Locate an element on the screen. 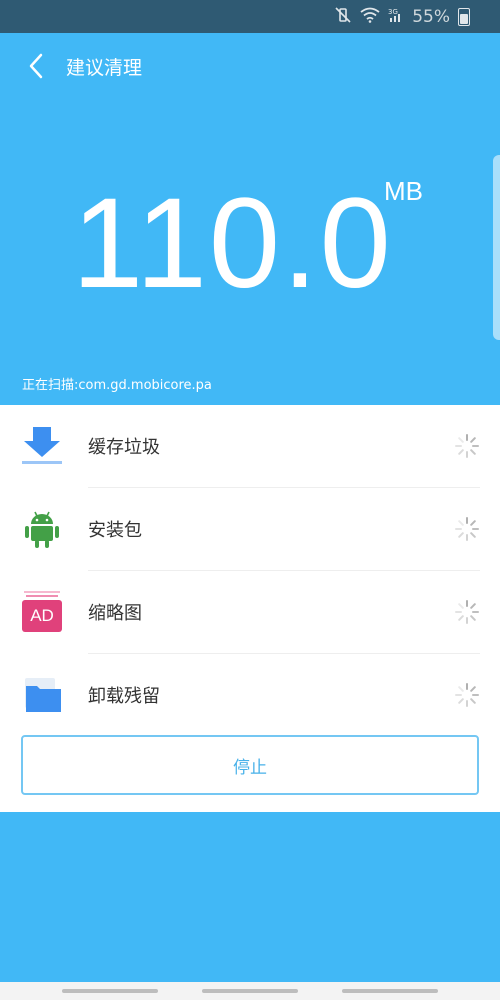  system-nav-bar is located at coordinates (250, 991).